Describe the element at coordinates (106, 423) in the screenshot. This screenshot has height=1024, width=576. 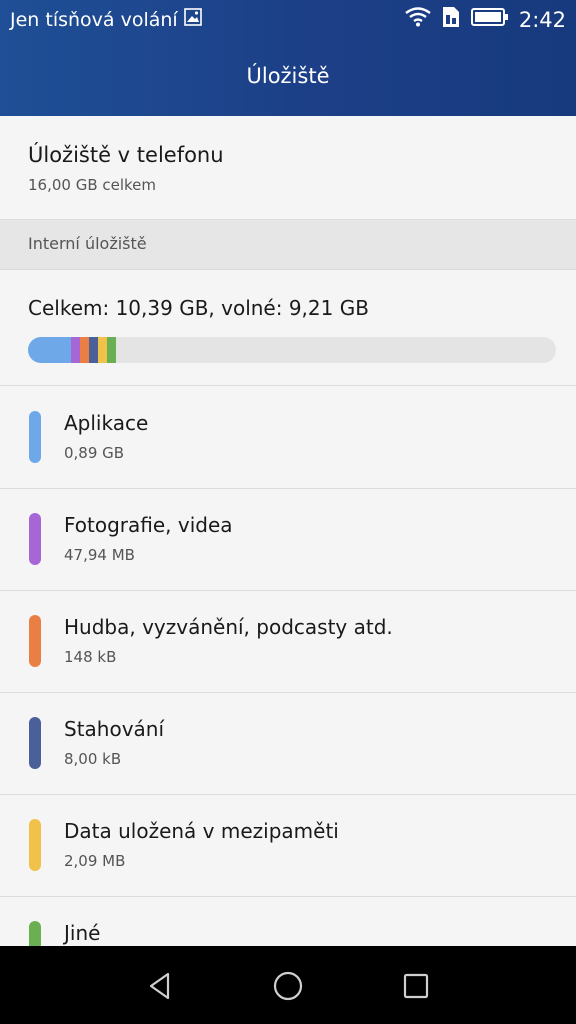
I see `category-name: Aplikace` at that location.